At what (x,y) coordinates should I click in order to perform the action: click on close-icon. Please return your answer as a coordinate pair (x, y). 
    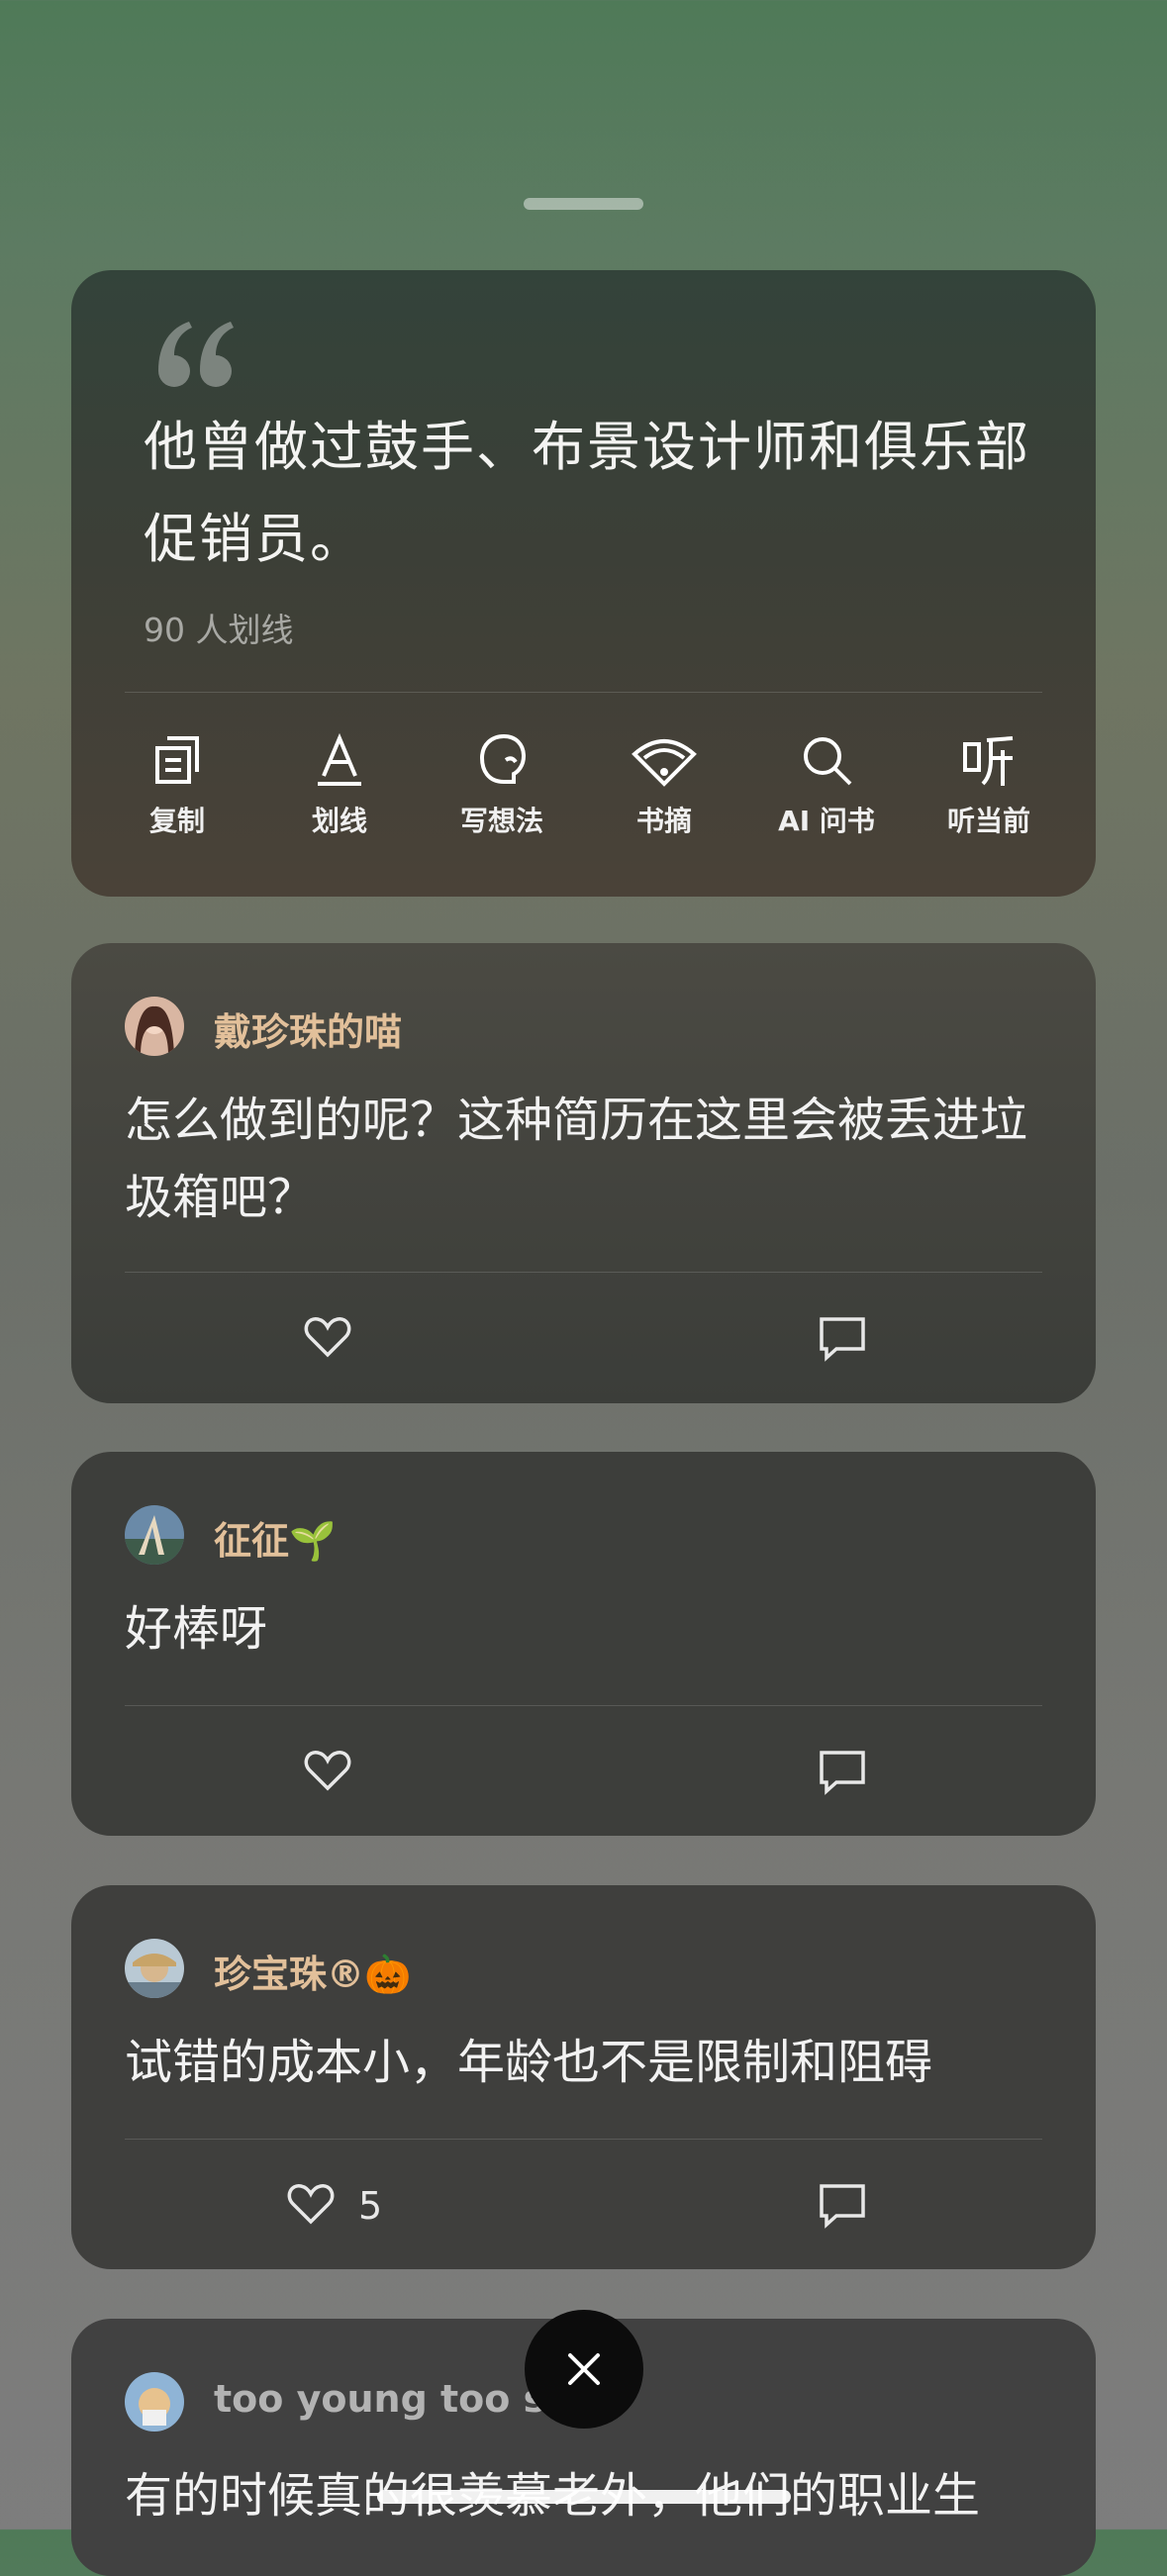
    Looking at the image, I should click on (584, 2369).